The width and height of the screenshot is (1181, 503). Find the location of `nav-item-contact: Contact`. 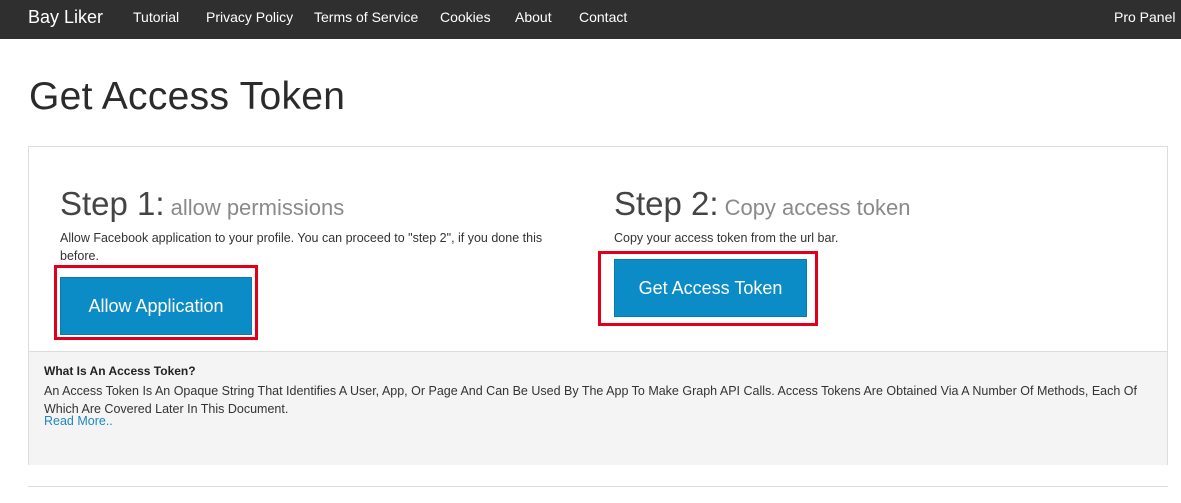

nav-item-contact: Contact is located at coordinates (603, 17).